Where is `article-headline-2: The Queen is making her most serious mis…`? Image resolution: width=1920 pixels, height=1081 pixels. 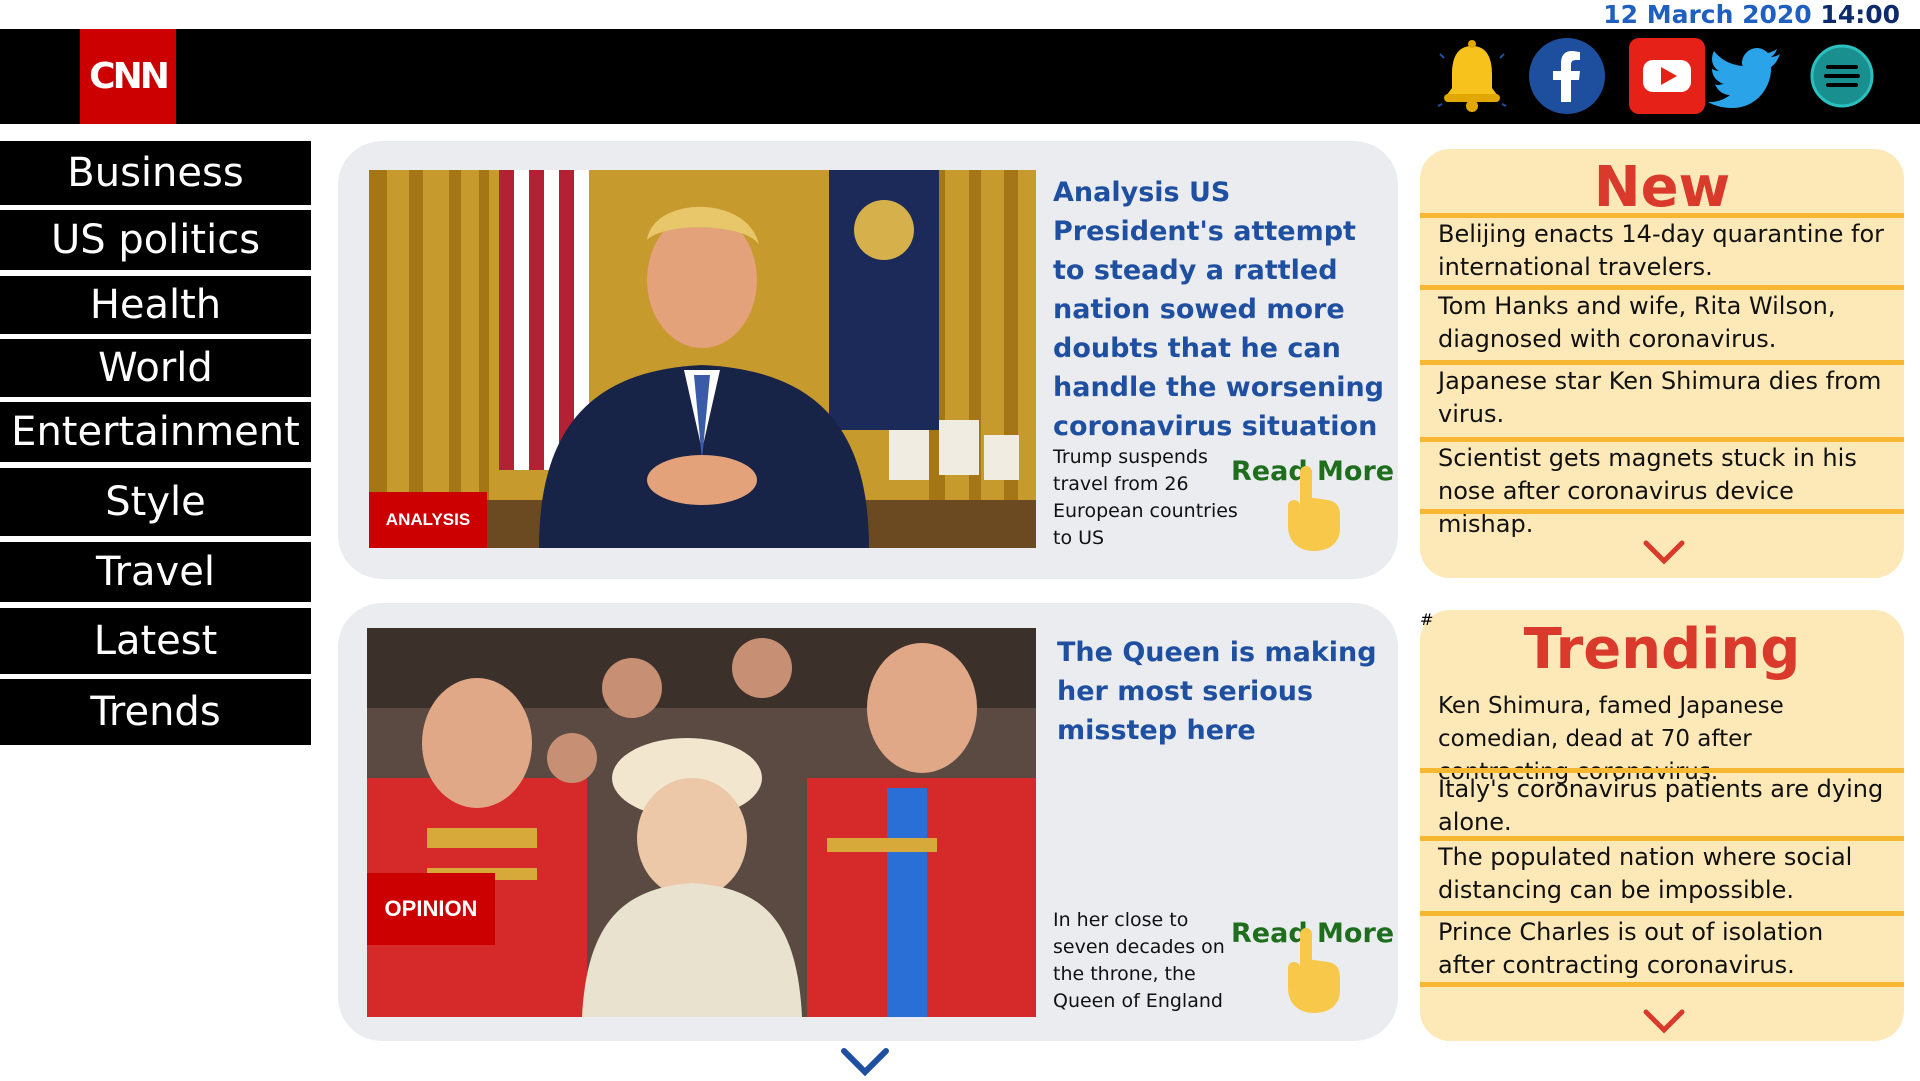
article-headline-2: The Queen is making her most serious mis… is located at coordinates (1217, 691).